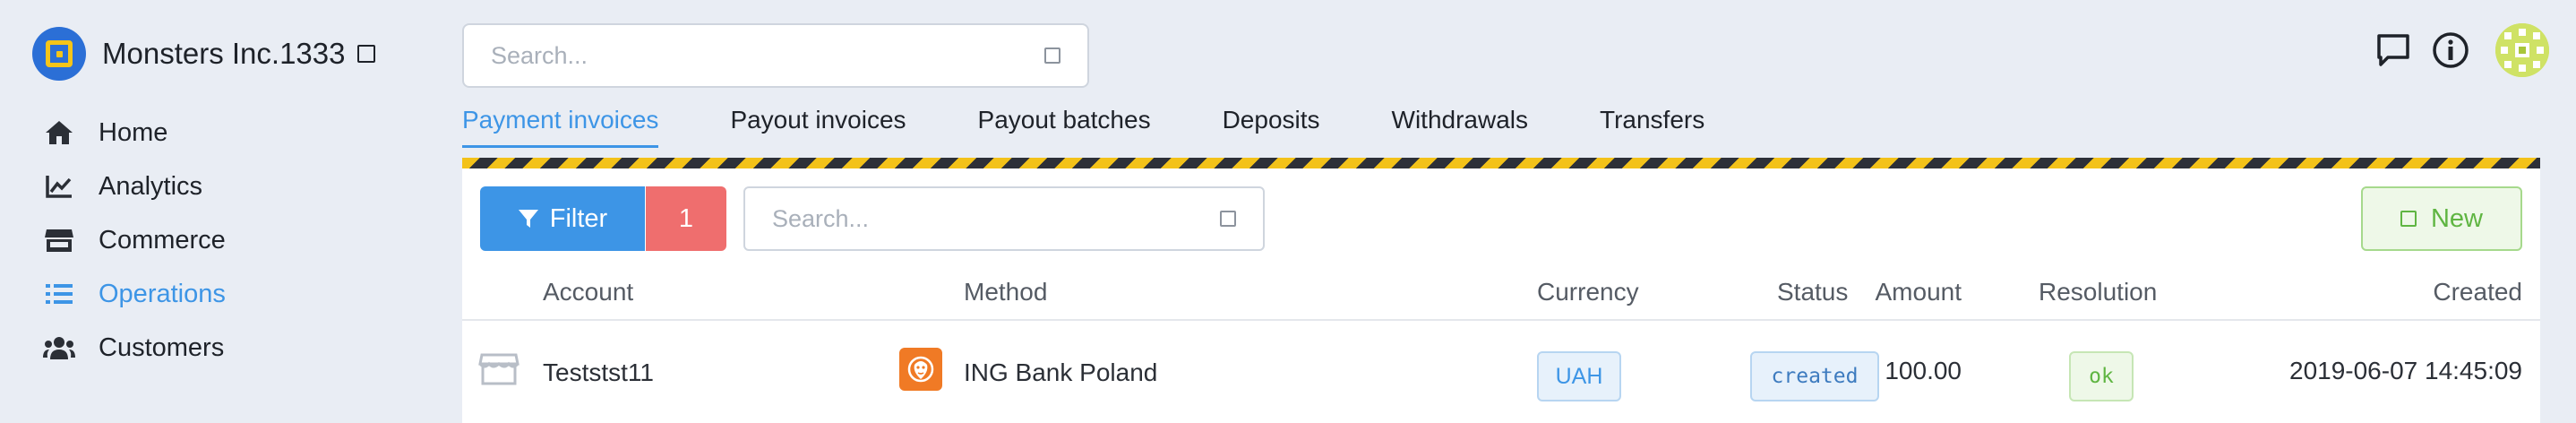  Describe the element at coordinates (2522, 50) in the screenshot. I see `avatar` at that location.